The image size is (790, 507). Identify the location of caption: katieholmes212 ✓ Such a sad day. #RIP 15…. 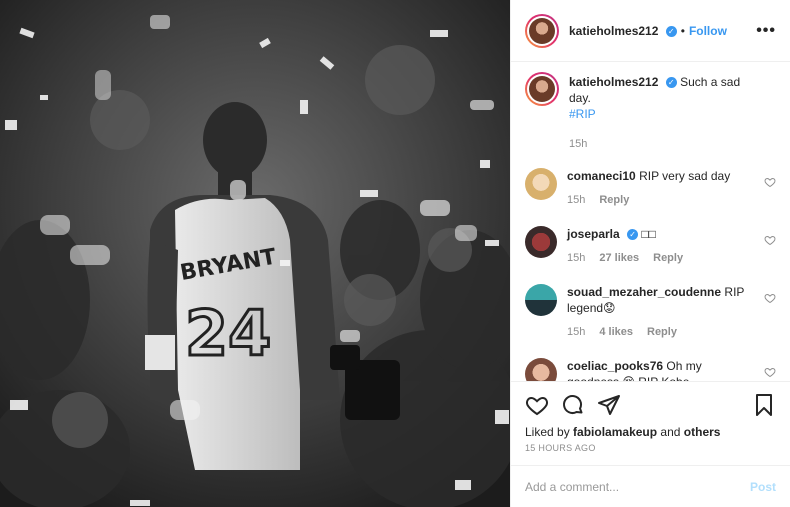
(650, 112).